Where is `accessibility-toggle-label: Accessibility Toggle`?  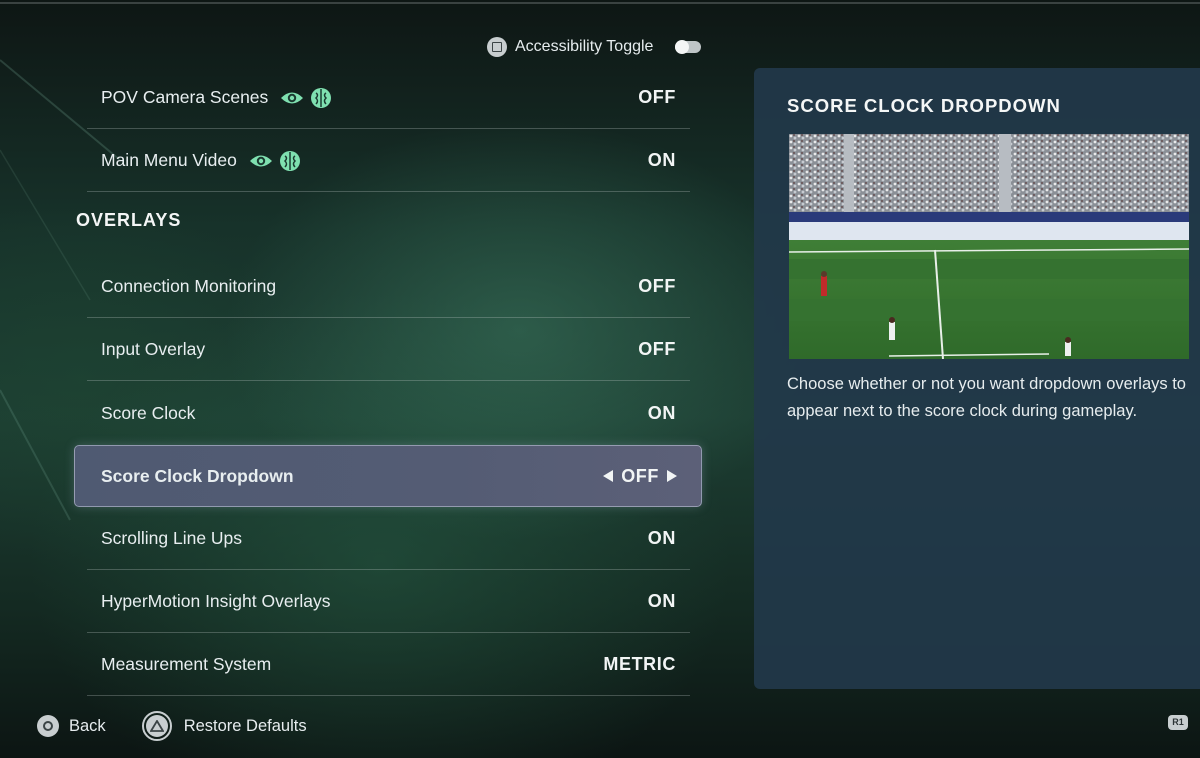
accessibility-toggle-label: Accessibility Toggle is located at coordinates (584, 46).